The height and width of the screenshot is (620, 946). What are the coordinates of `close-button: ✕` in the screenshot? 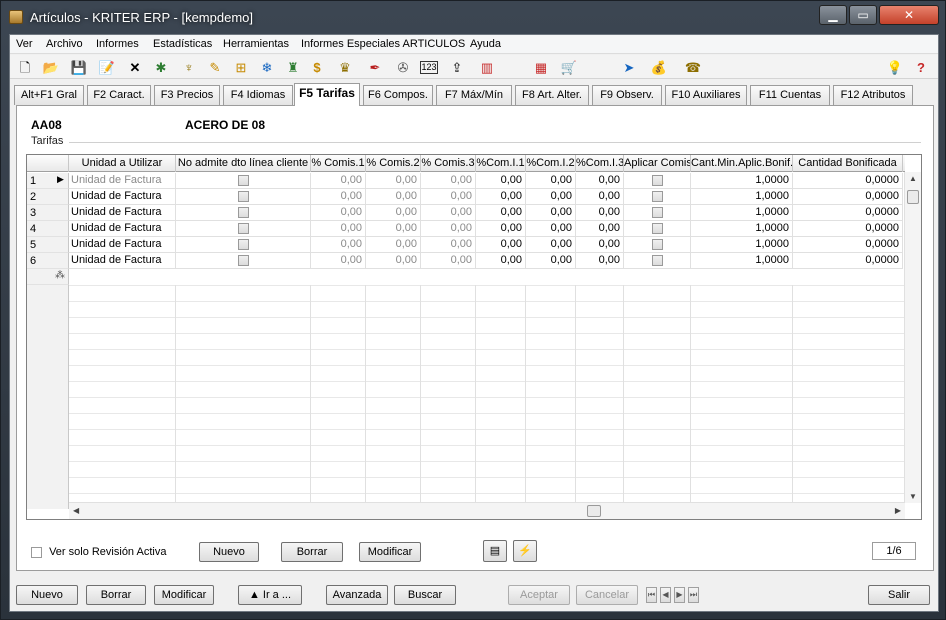 It's located at (909, 15).